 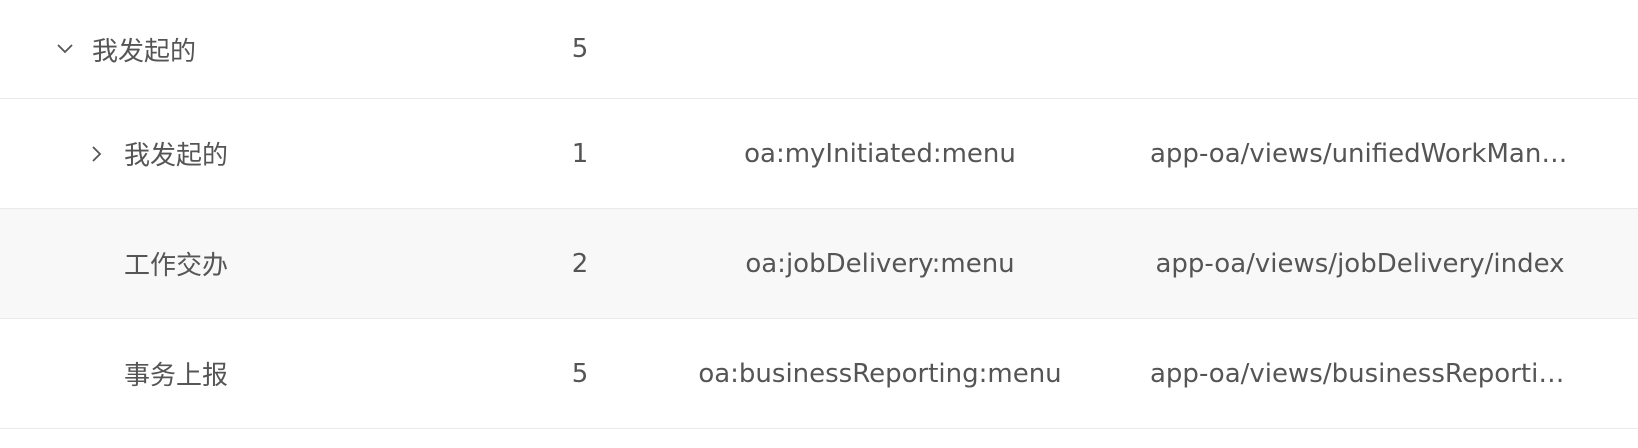 What do you see at coordinates (580, 263) in the screenshot?
I see `order-cell: 2` at bounding box center [580, 263].